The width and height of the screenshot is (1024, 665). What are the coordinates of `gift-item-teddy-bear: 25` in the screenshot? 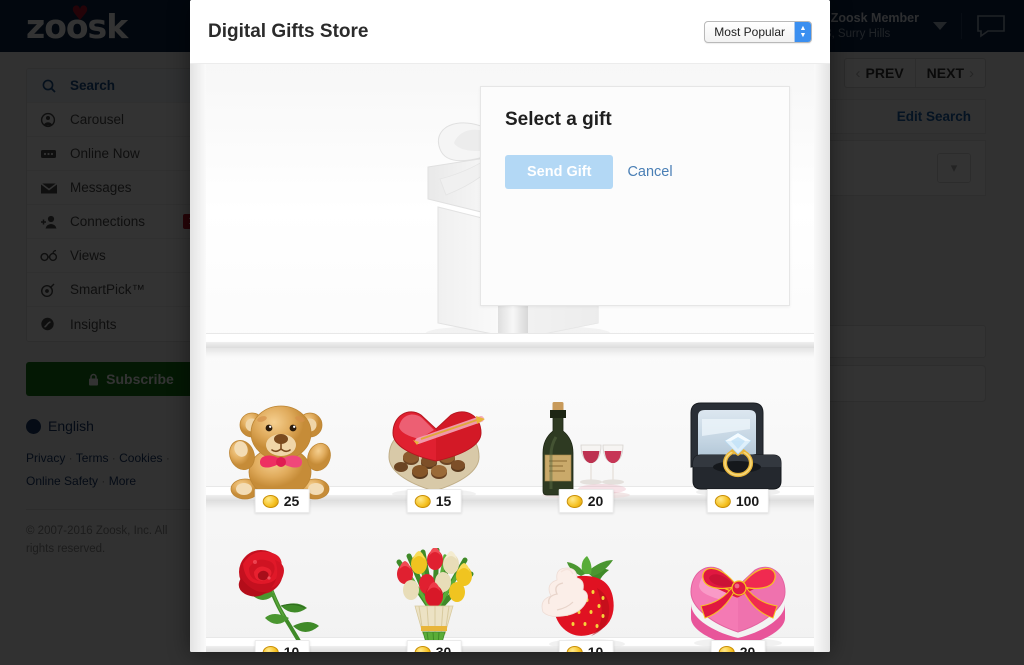 It's located at (282, 441).